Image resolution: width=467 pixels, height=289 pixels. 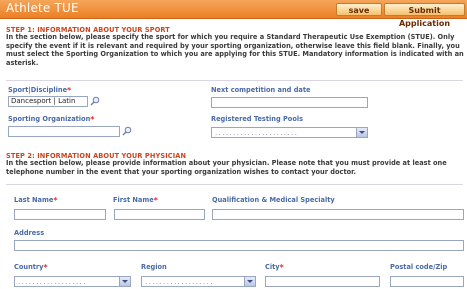 I want to click on postal-code-input, so click(x=427, y=281).